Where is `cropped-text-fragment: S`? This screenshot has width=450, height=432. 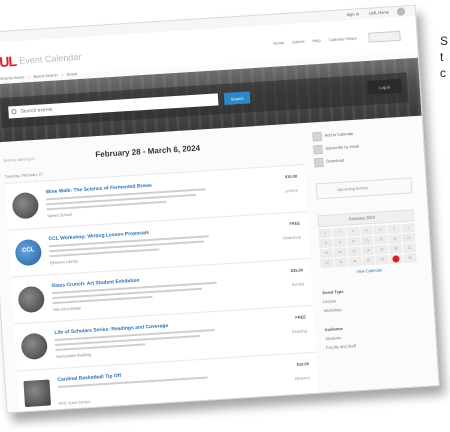 cropped-text-fragment: S is located at coordinates (444, 41).